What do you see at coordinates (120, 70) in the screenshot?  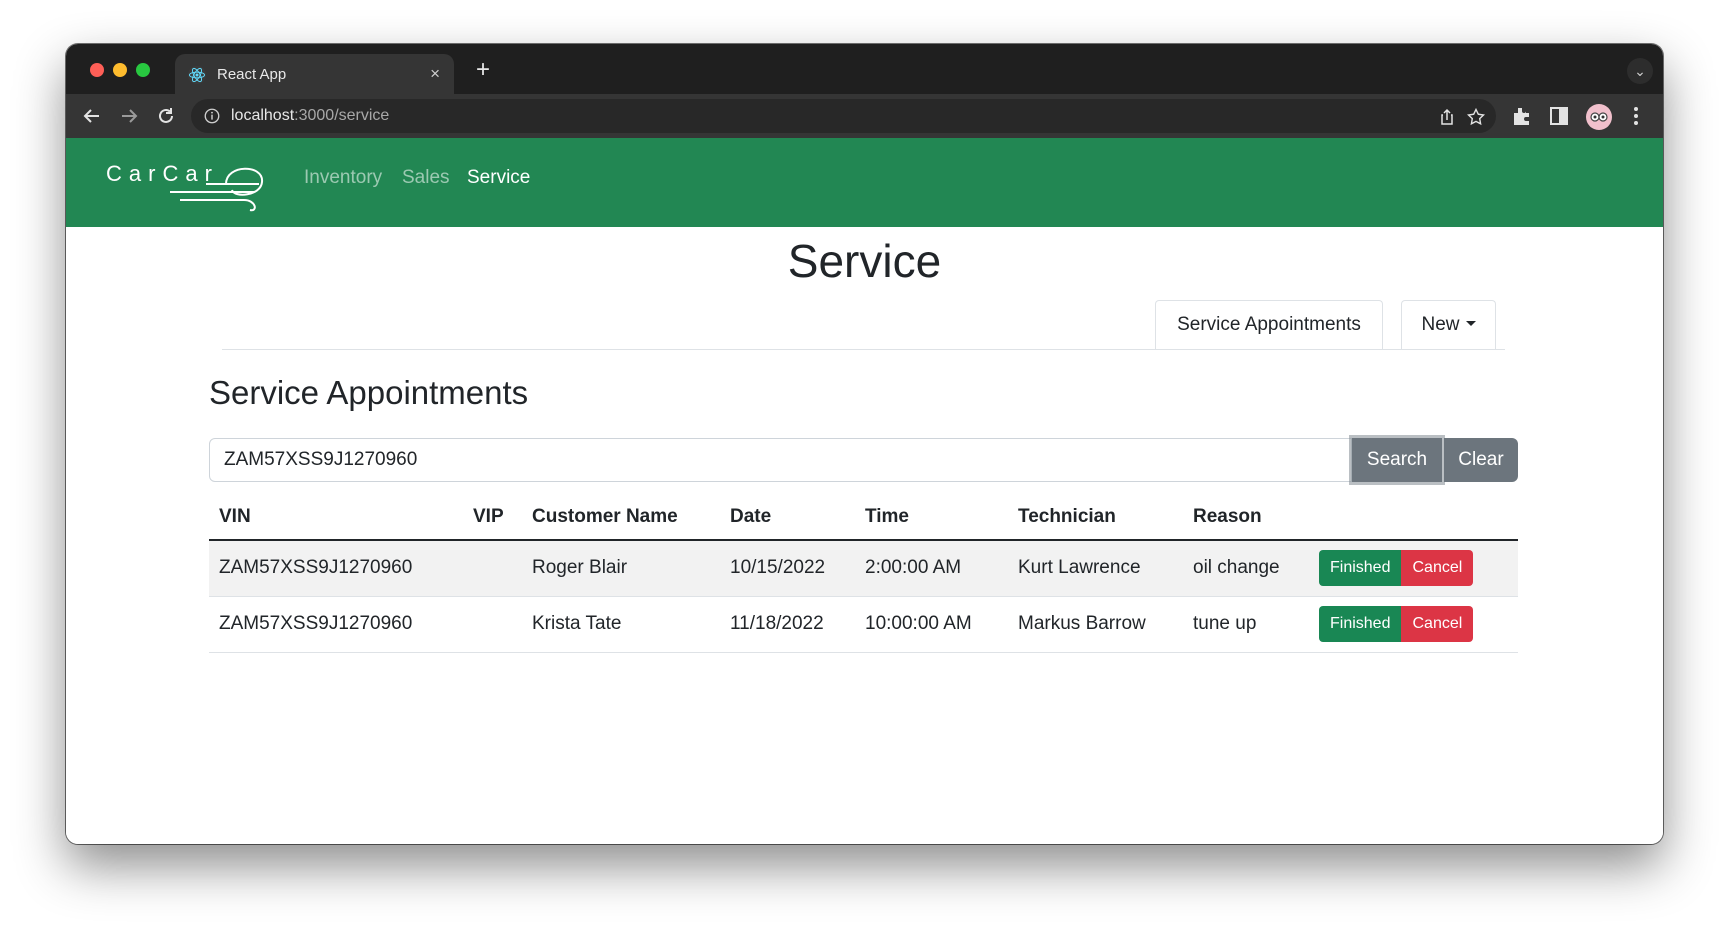 I see `minimize-window-button` at bounding box center [120, 70].